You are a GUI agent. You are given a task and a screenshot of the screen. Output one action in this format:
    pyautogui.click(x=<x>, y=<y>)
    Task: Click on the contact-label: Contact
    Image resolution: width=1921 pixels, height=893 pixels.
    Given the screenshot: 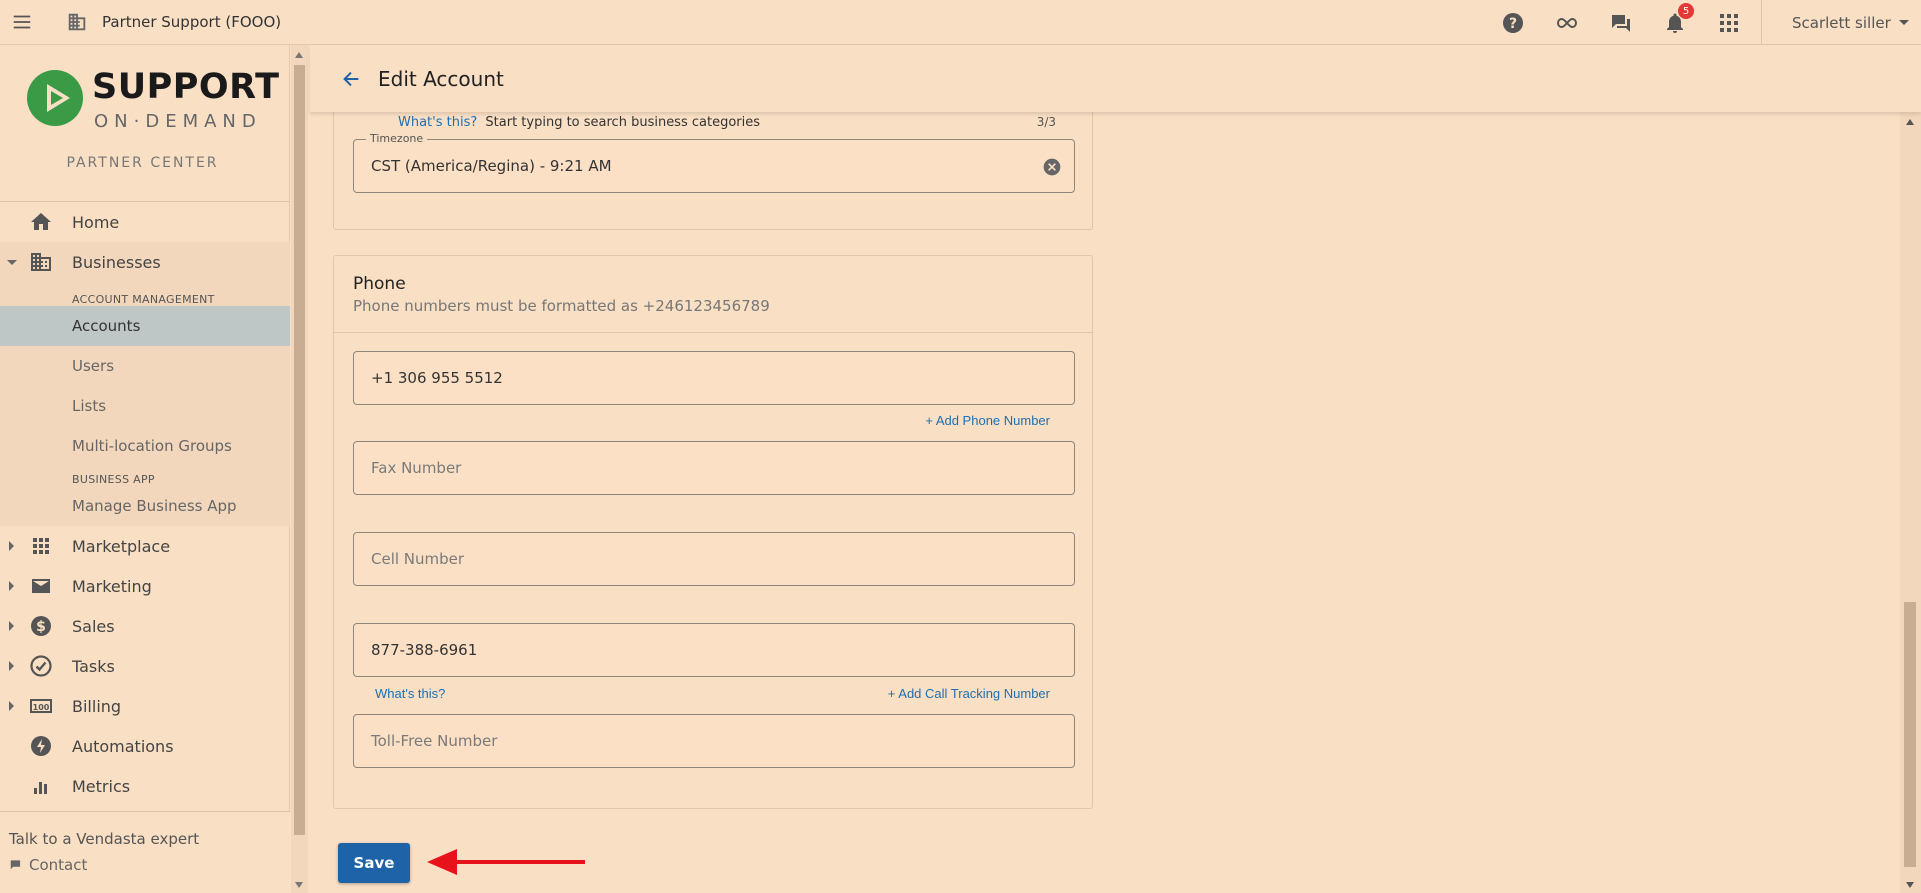 What is the action you would take?
    pyautogui.click(x=58, y=865)
    